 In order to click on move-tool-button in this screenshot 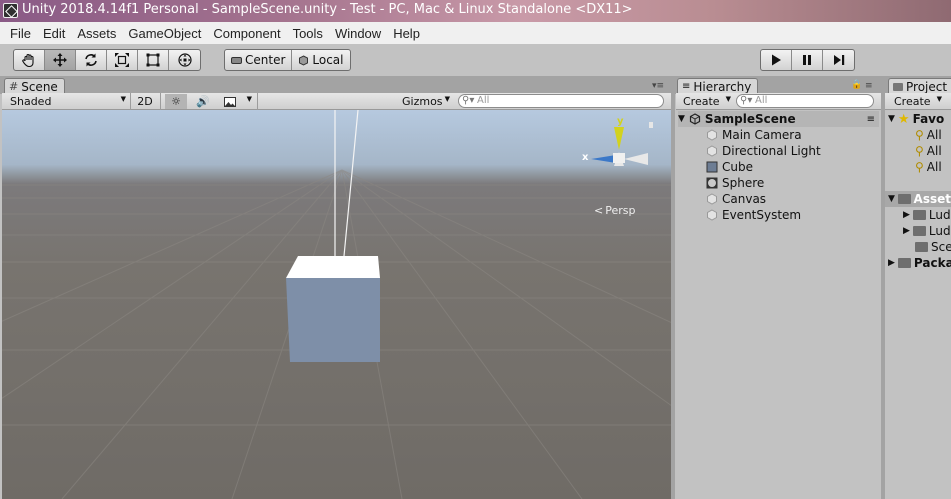, I will do `click(60, 60)`.